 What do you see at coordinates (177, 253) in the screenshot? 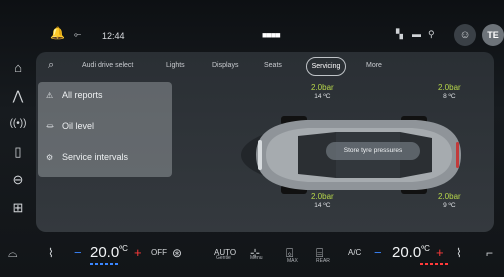
I see `fan-icon: ⊛` at bounding box center [177, 253].